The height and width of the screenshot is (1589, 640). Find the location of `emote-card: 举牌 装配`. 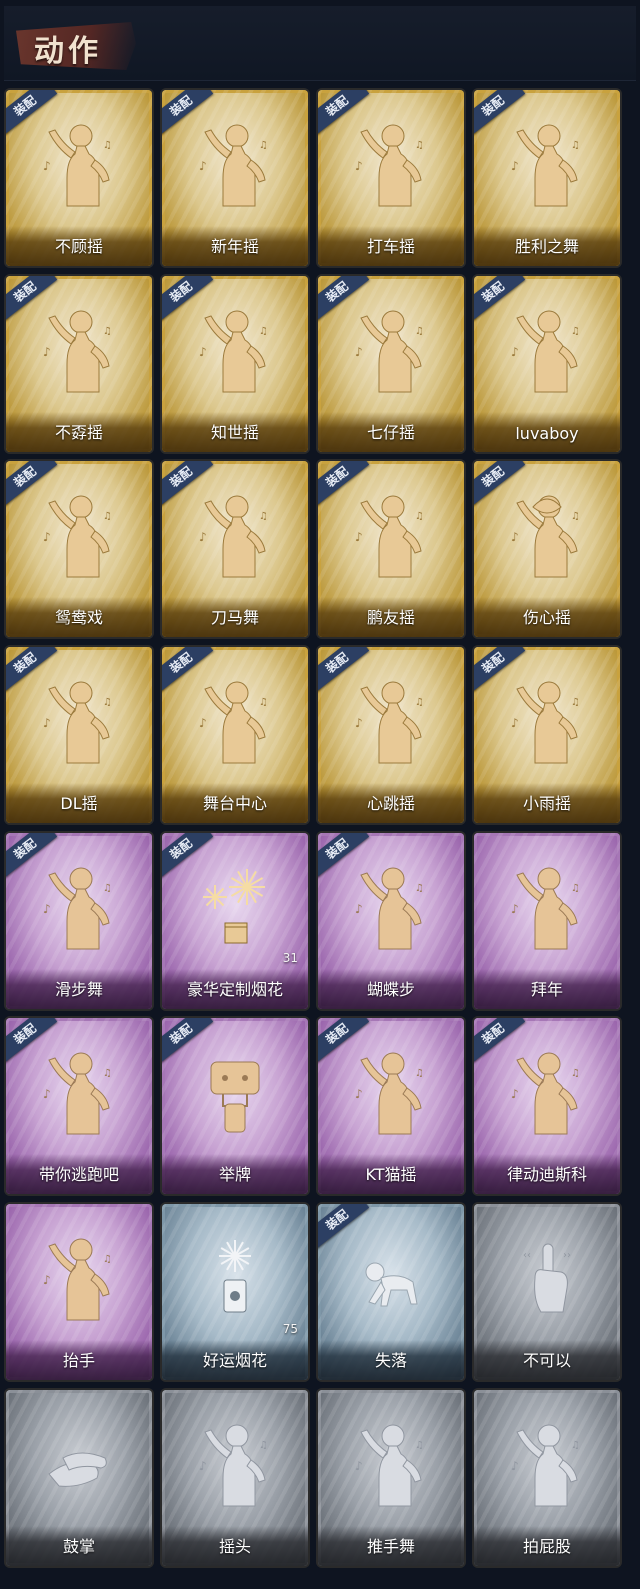

emote-card: 举牌 装配 is located at coordinates (235, 1106).